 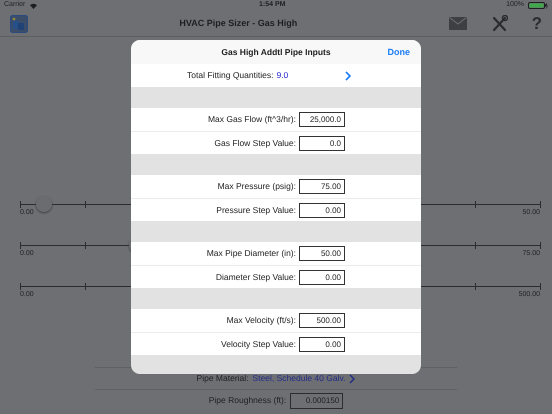 What do you see at coordinates (251, 119) in the screenshot?
I see `field-label: Max Gas Flow (ft^3/hr):` at bounding box center [251, 119].